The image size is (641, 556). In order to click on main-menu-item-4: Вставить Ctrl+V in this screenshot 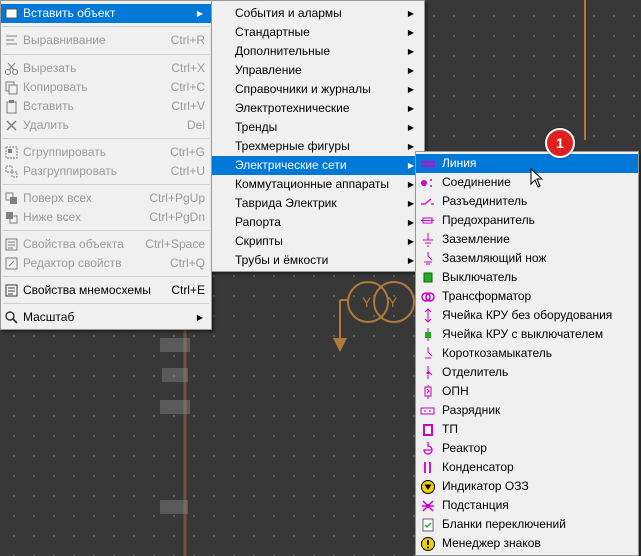, I will do `click(106, 106)`.